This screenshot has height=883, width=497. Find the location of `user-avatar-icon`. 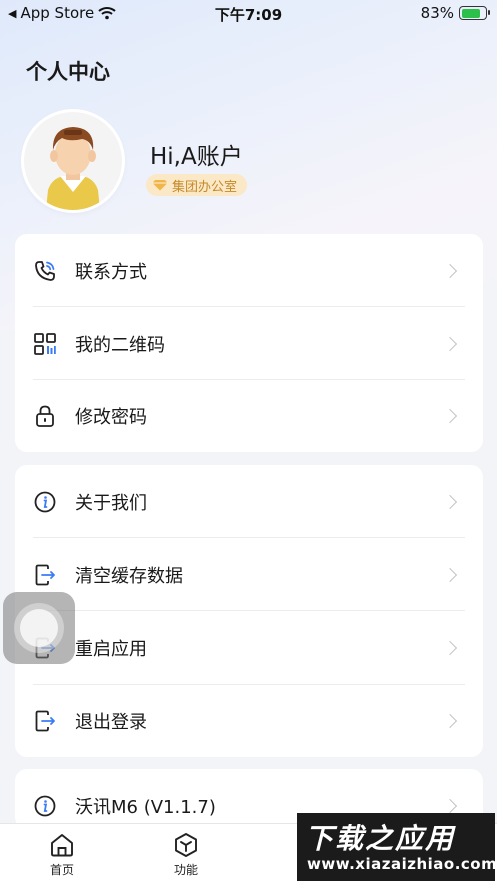

user-avatar-icon is located at coordinates (73, 161).